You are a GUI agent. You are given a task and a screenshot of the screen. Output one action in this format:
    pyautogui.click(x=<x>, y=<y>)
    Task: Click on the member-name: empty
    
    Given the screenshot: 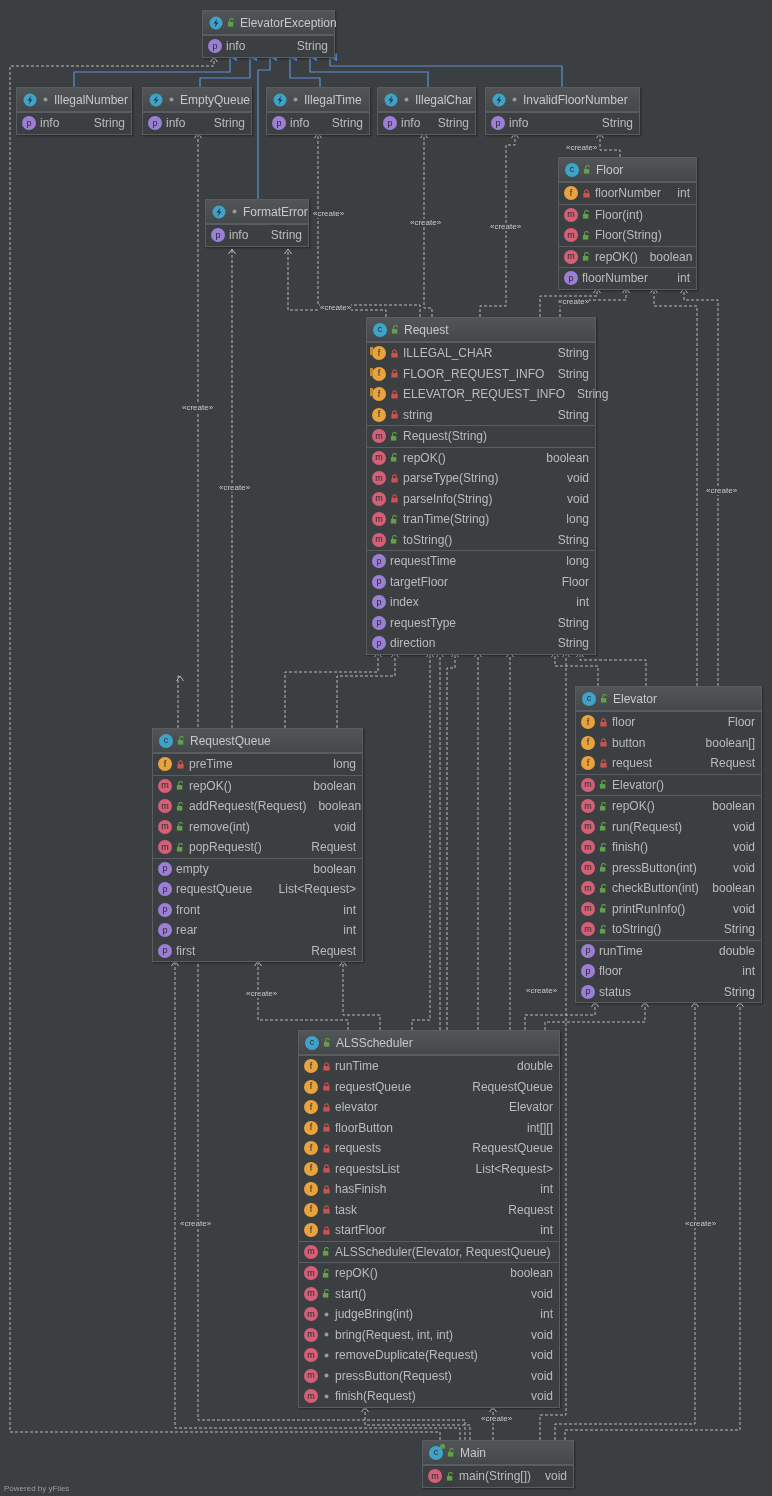 What is the action you would take?
    pyautogui.click(x=193, y=868)
    